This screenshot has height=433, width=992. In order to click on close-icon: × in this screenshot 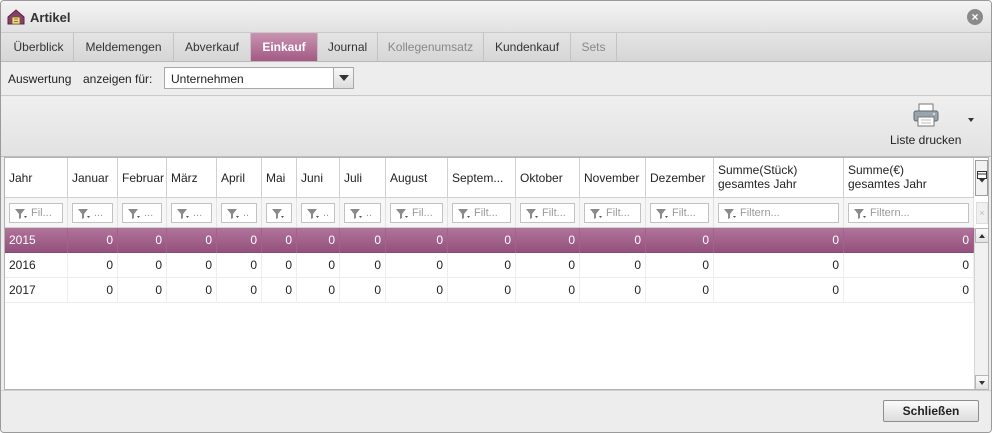, I will do `click(975, 17)`.